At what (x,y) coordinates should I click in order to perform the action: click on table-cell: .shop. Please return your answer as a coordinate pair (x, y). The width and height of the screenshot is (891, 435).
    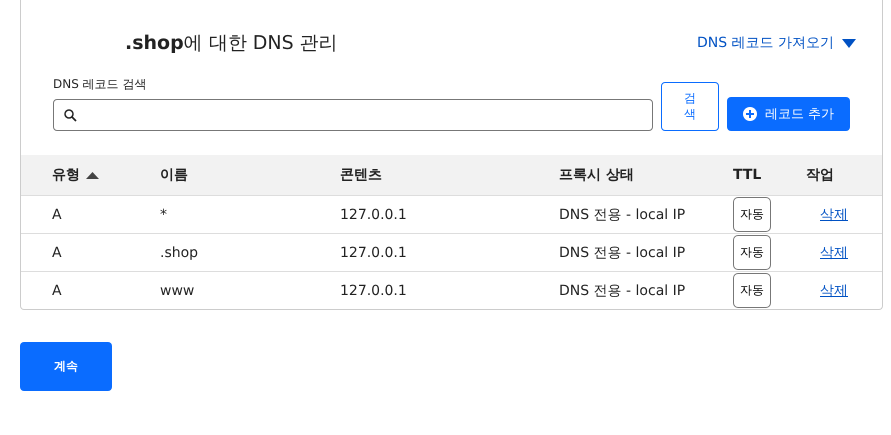
    Looking at the image, I should click on (179, 252).